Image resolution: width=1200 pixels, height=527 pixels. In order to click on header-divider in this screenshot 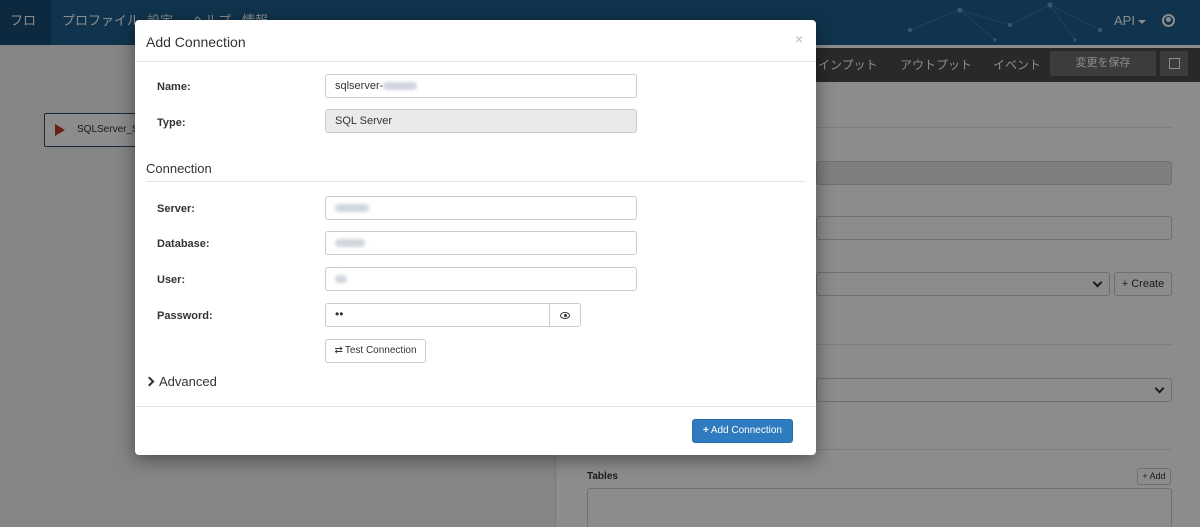, I will do `click(475, 61)`.